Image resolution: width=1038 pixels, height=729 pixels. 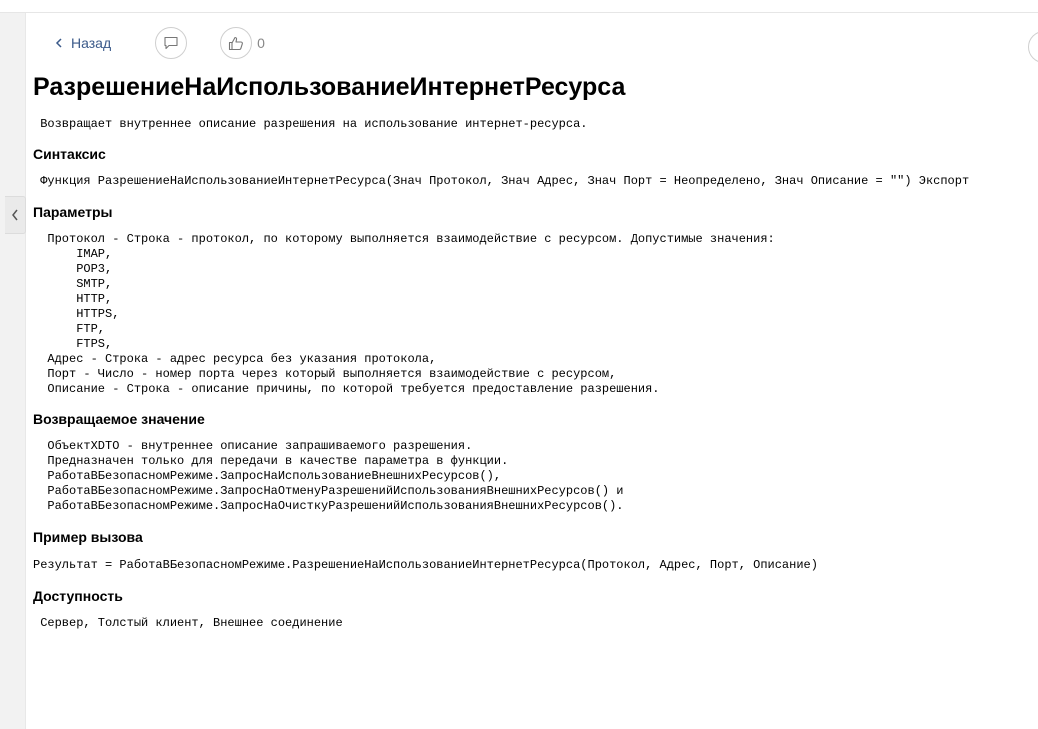 What do you see at coordinates (13, 371) in the screenshot?
I see `left-sidebar` at bounding box center [13, 371].